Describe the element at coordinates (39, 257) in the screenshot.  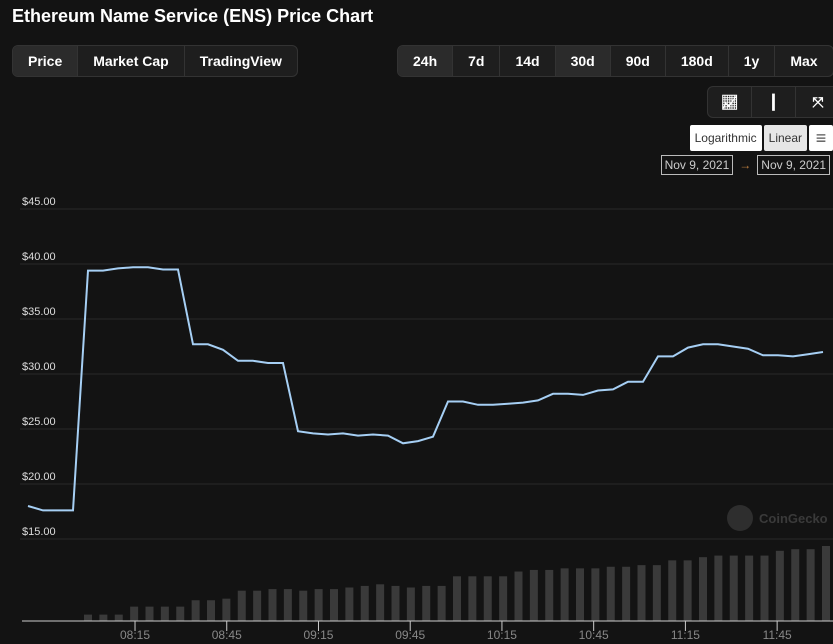
I see `y-tick-label: $40.00` at that location.